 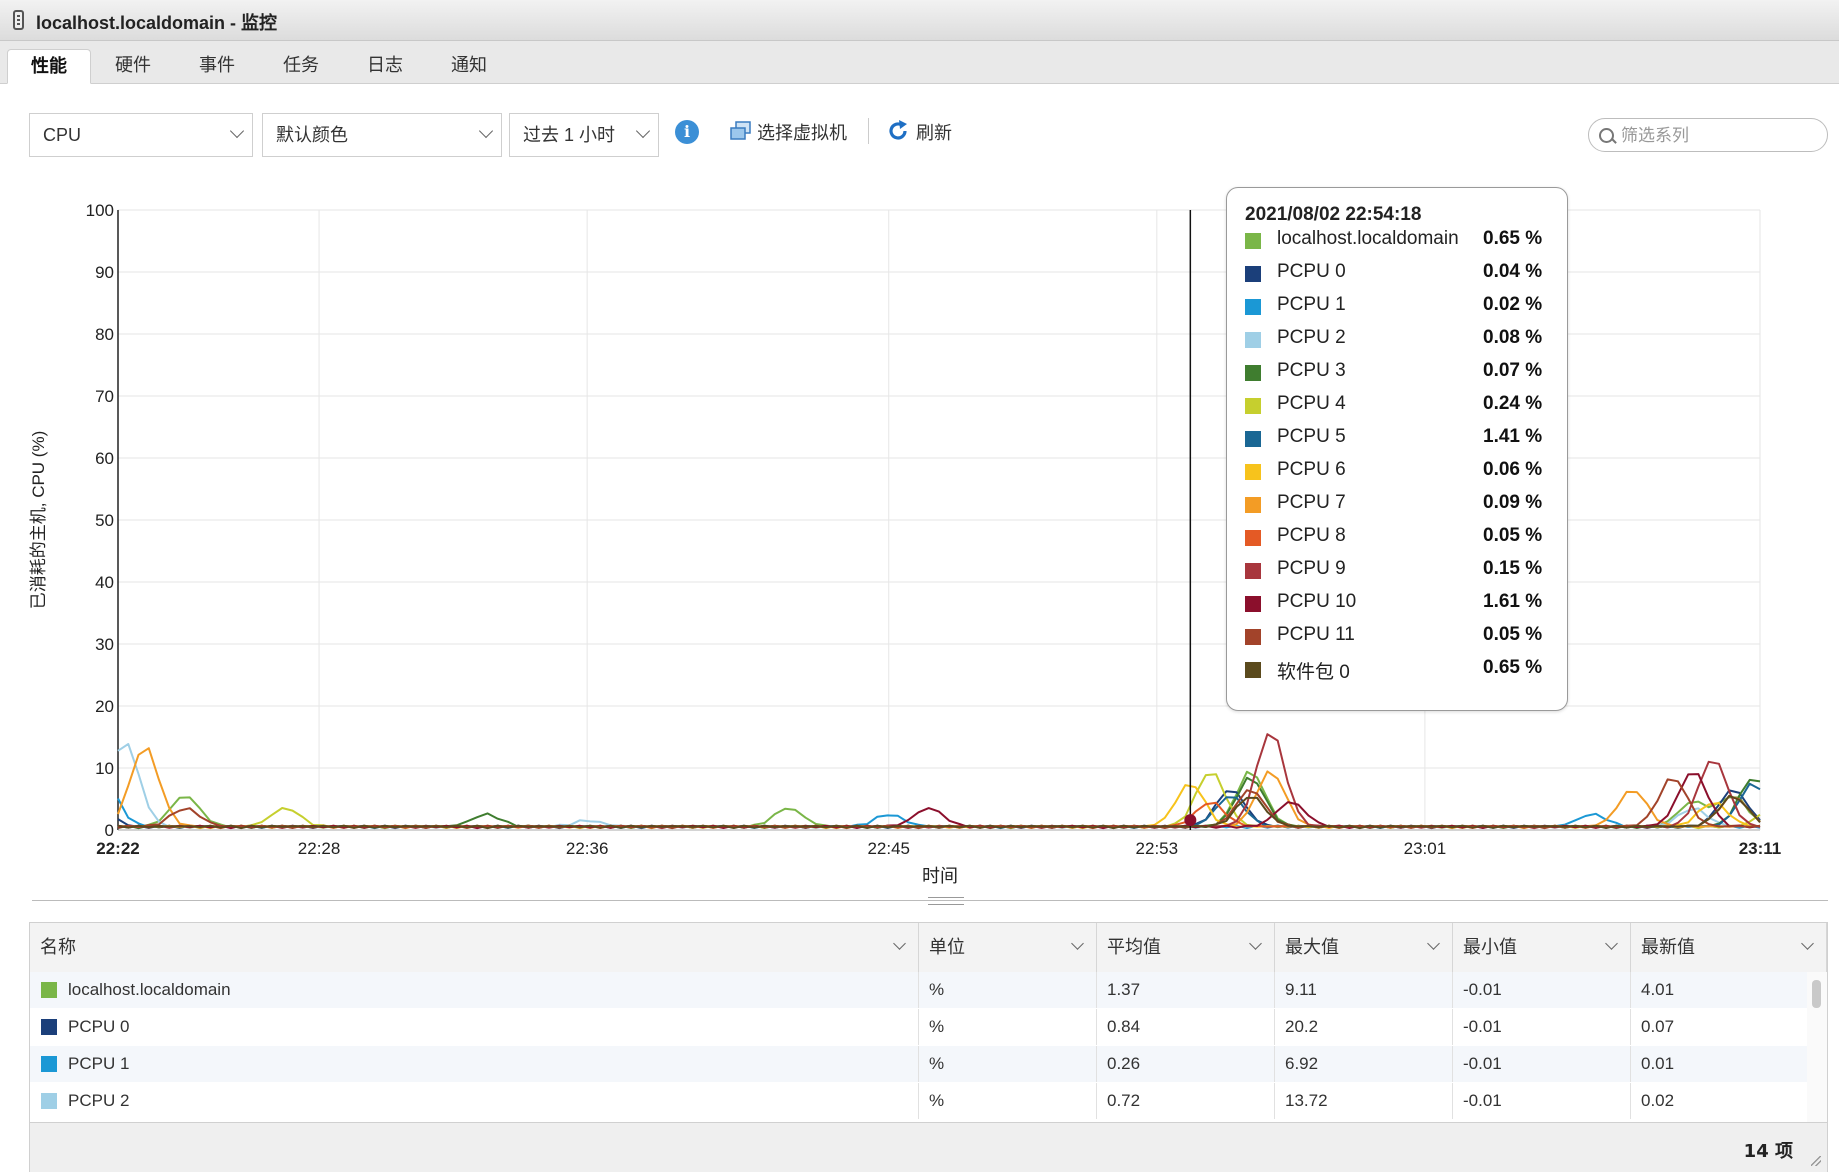 What do you see at coordinates (1157, 848) in the screenshot?
I see `x-tick-label: 22:53` at bounding box center [1157, 848].